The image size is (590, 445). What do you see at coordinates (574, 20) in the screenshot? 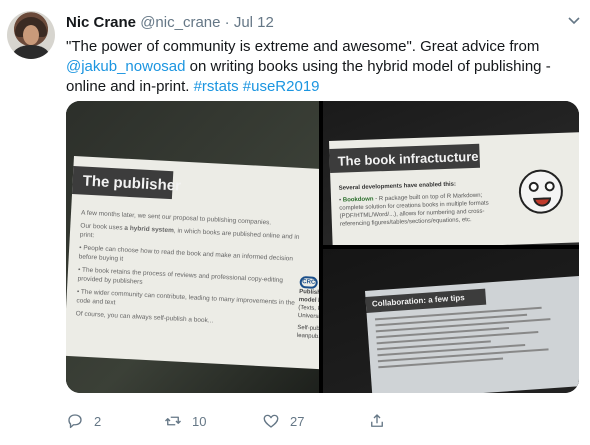
I see `chevron-down-icon` at bounding box center [574, 20].